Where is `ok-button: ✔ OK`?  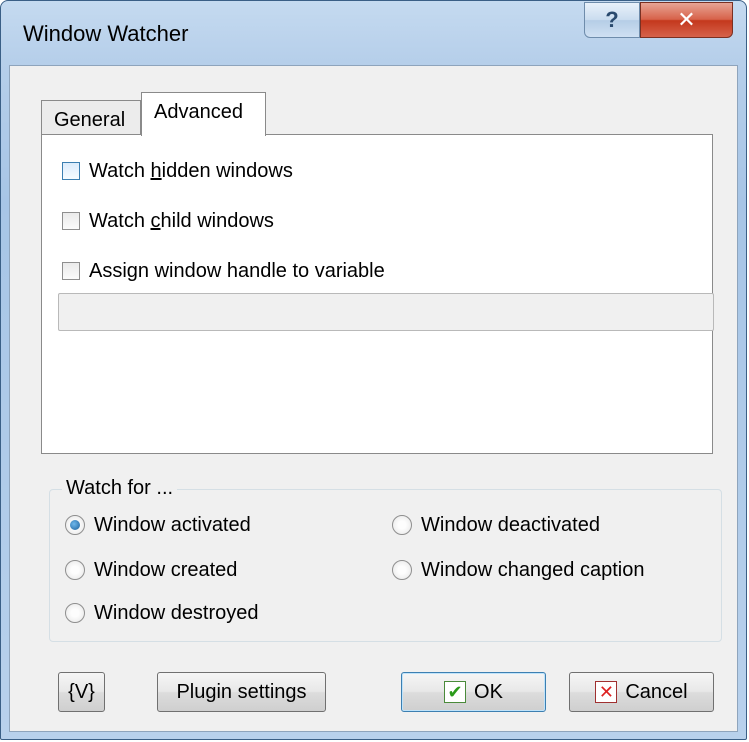 ok-button: ✔ OK is located at coordinates (473, 692).